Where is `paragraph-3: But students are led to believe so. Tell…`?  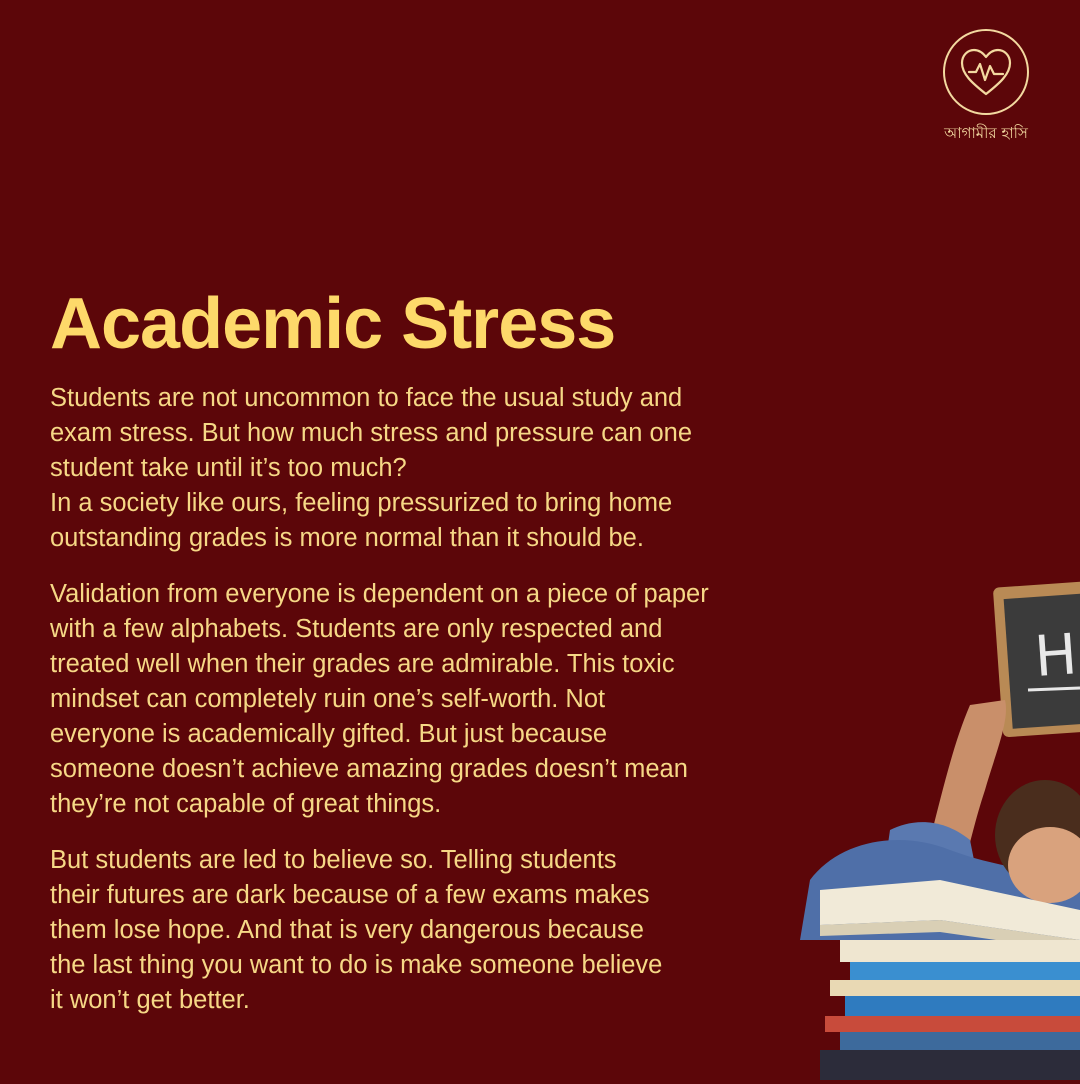 paragraph-3: But students are led to believe so. Tell… is located at coordinates (356, 930).